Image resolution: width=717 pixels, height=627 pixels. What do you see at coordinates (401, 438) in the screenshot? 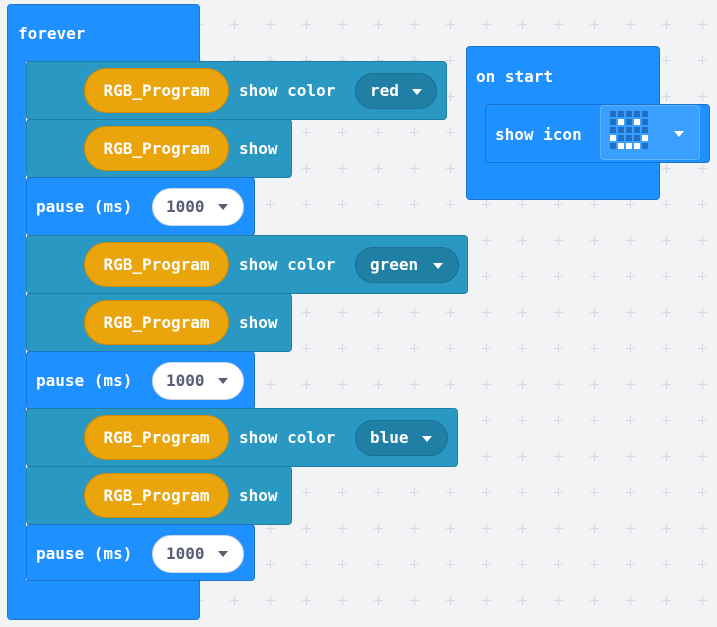
I see `color-dropdown: blue` at bounding box center [401, 438].